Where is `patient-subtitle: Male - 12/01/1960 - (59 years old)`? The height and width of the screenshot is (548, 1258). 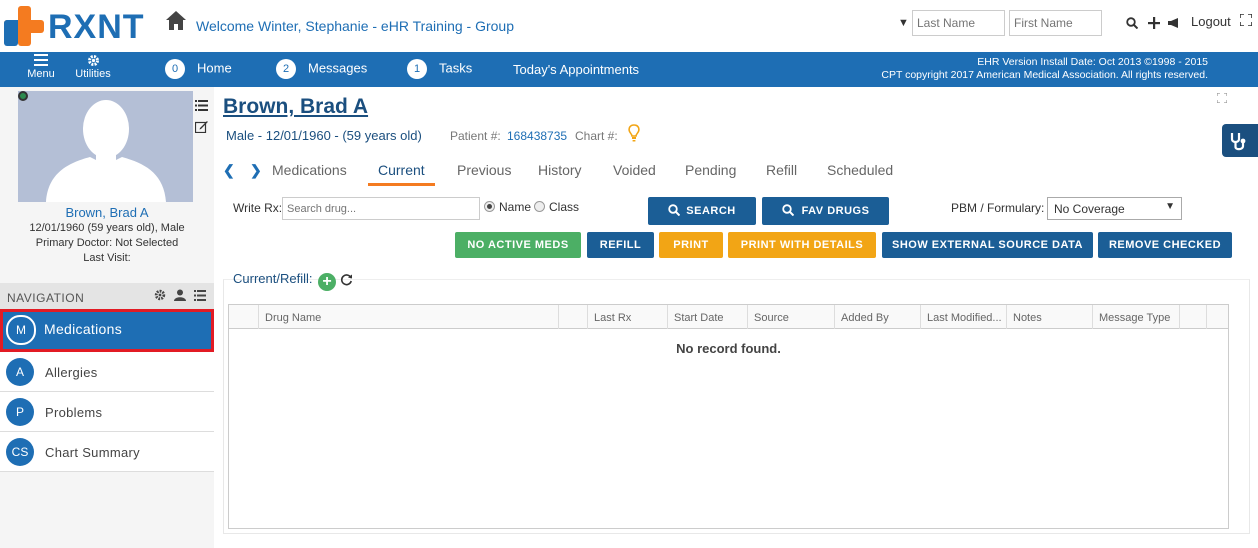 patient-subtitle: Male - 12/01/1960 - (59 years old) is located at coordinates (324, 135).